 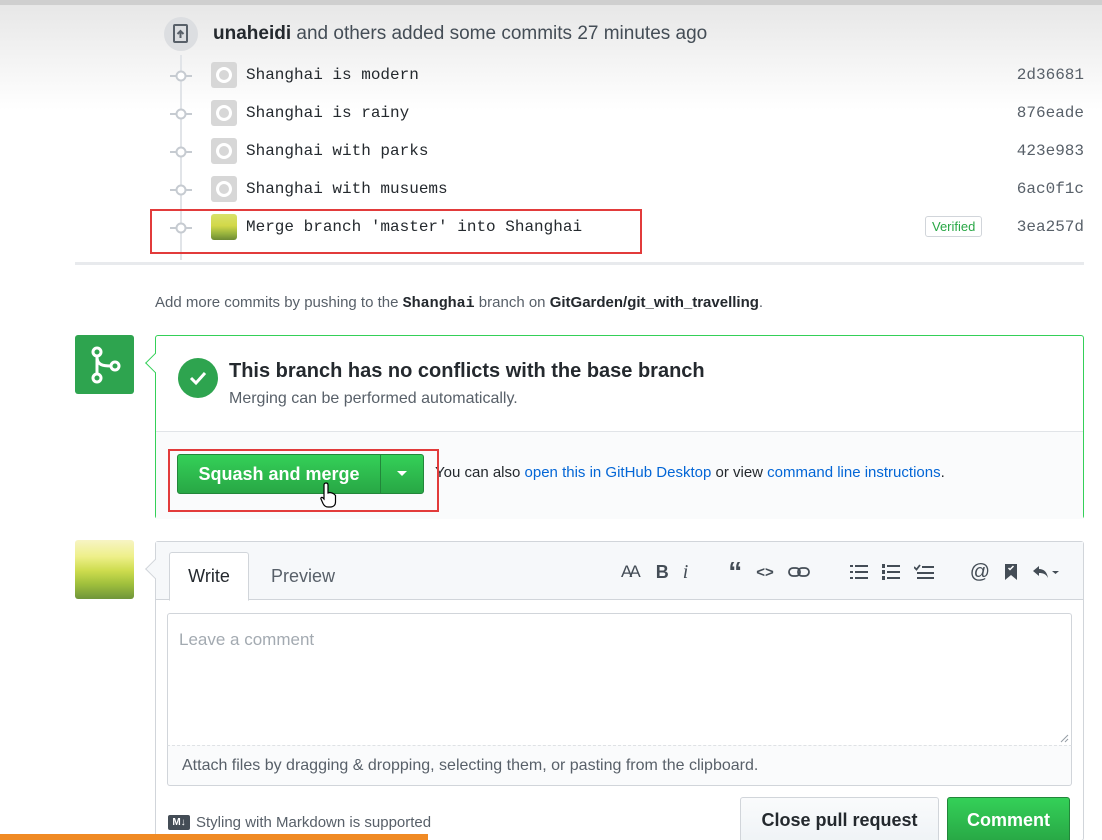 What do you see at coordinates (739, 472) in the screenshot?
I see `hint-middle: or view` at bounding box center [739, 472].